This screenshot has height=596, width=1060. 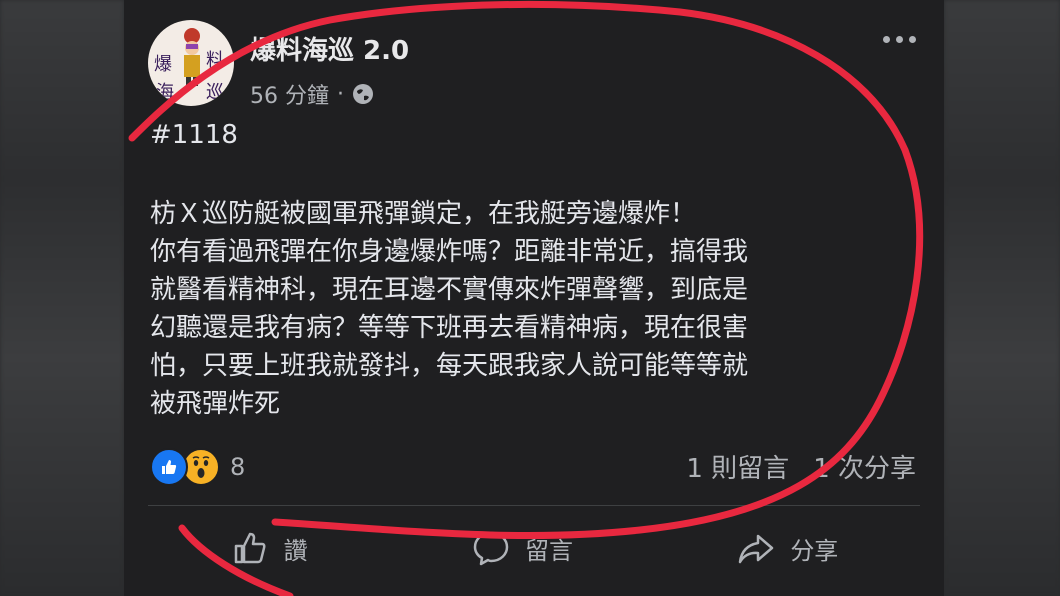 What do you see at coordinates (534, 505) in the screenshot?
I see `action-divider` at bounding box center [534, 505].